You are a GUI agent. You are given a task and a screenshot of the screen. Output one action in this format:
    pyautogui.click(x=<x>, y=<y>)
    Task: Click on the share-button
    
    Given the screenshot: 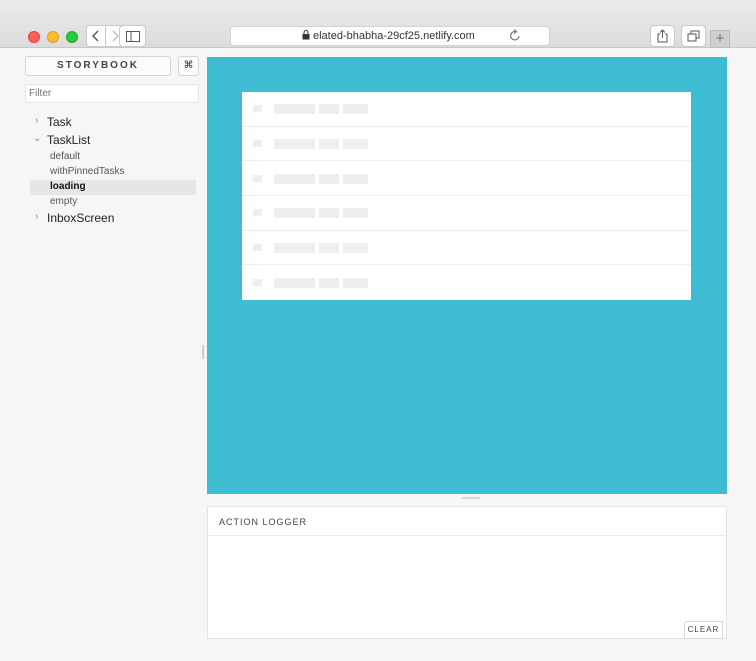 What is the action you would take?
    pyautogui.click(x=662, y=36)
    